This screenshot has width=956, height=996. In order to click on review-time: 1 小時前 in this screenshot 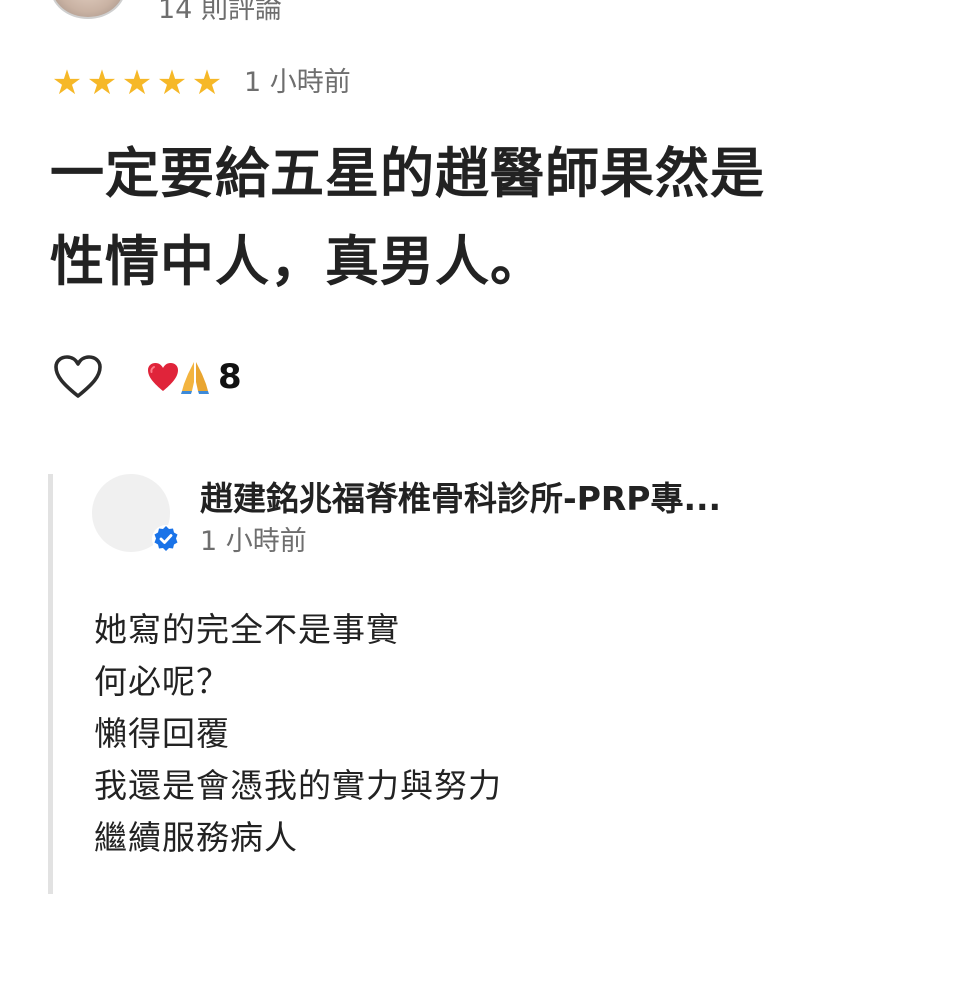, I will do `click(297, 82)`.